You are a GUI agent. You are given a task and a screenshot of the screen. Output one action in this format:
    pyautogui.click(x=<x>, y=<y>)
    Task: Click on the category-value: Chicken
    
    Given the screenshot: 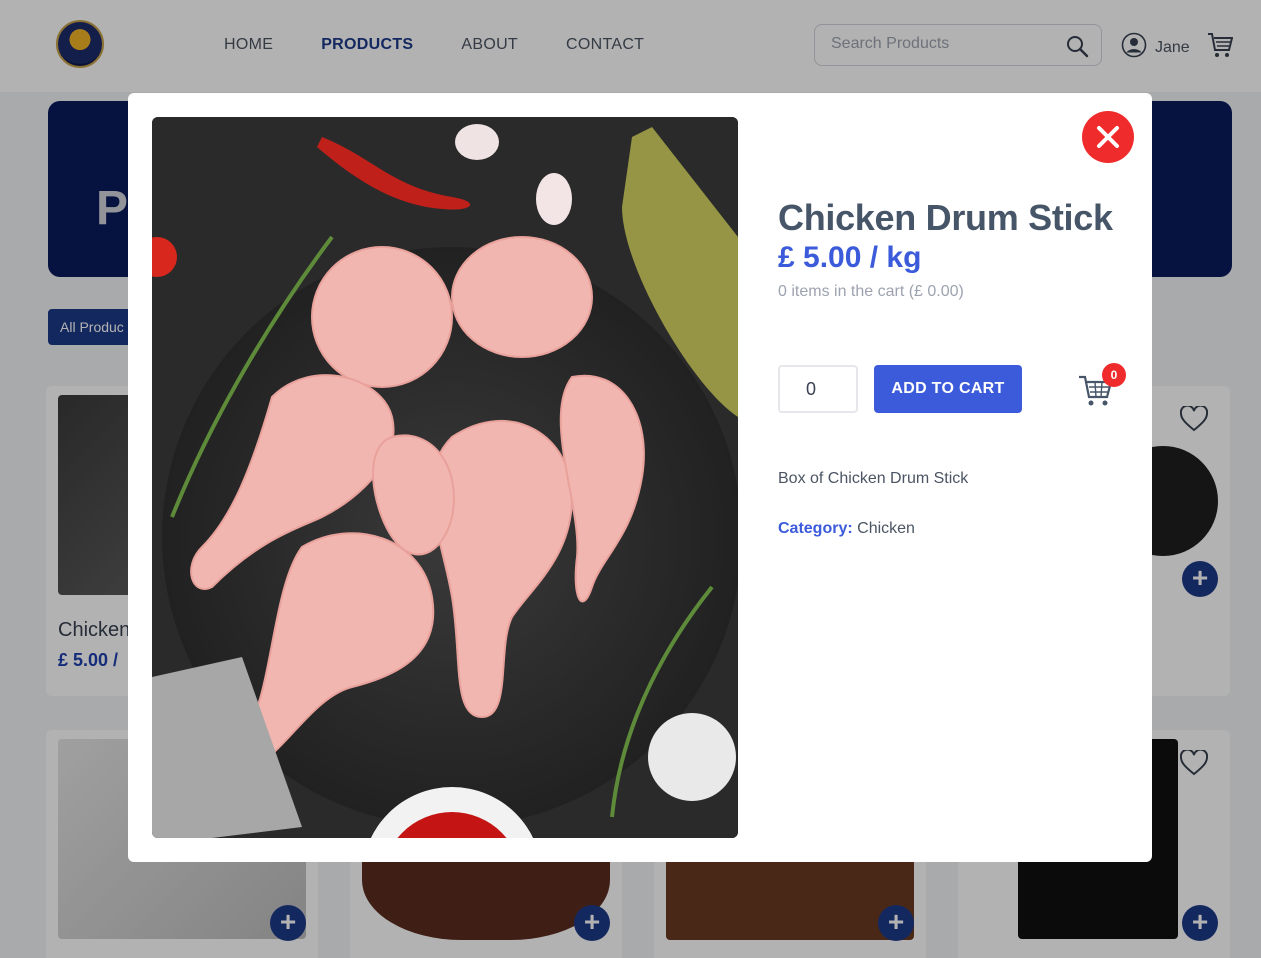 What is the action you would take?
    pyautogui.click(x=886, y=528)
    